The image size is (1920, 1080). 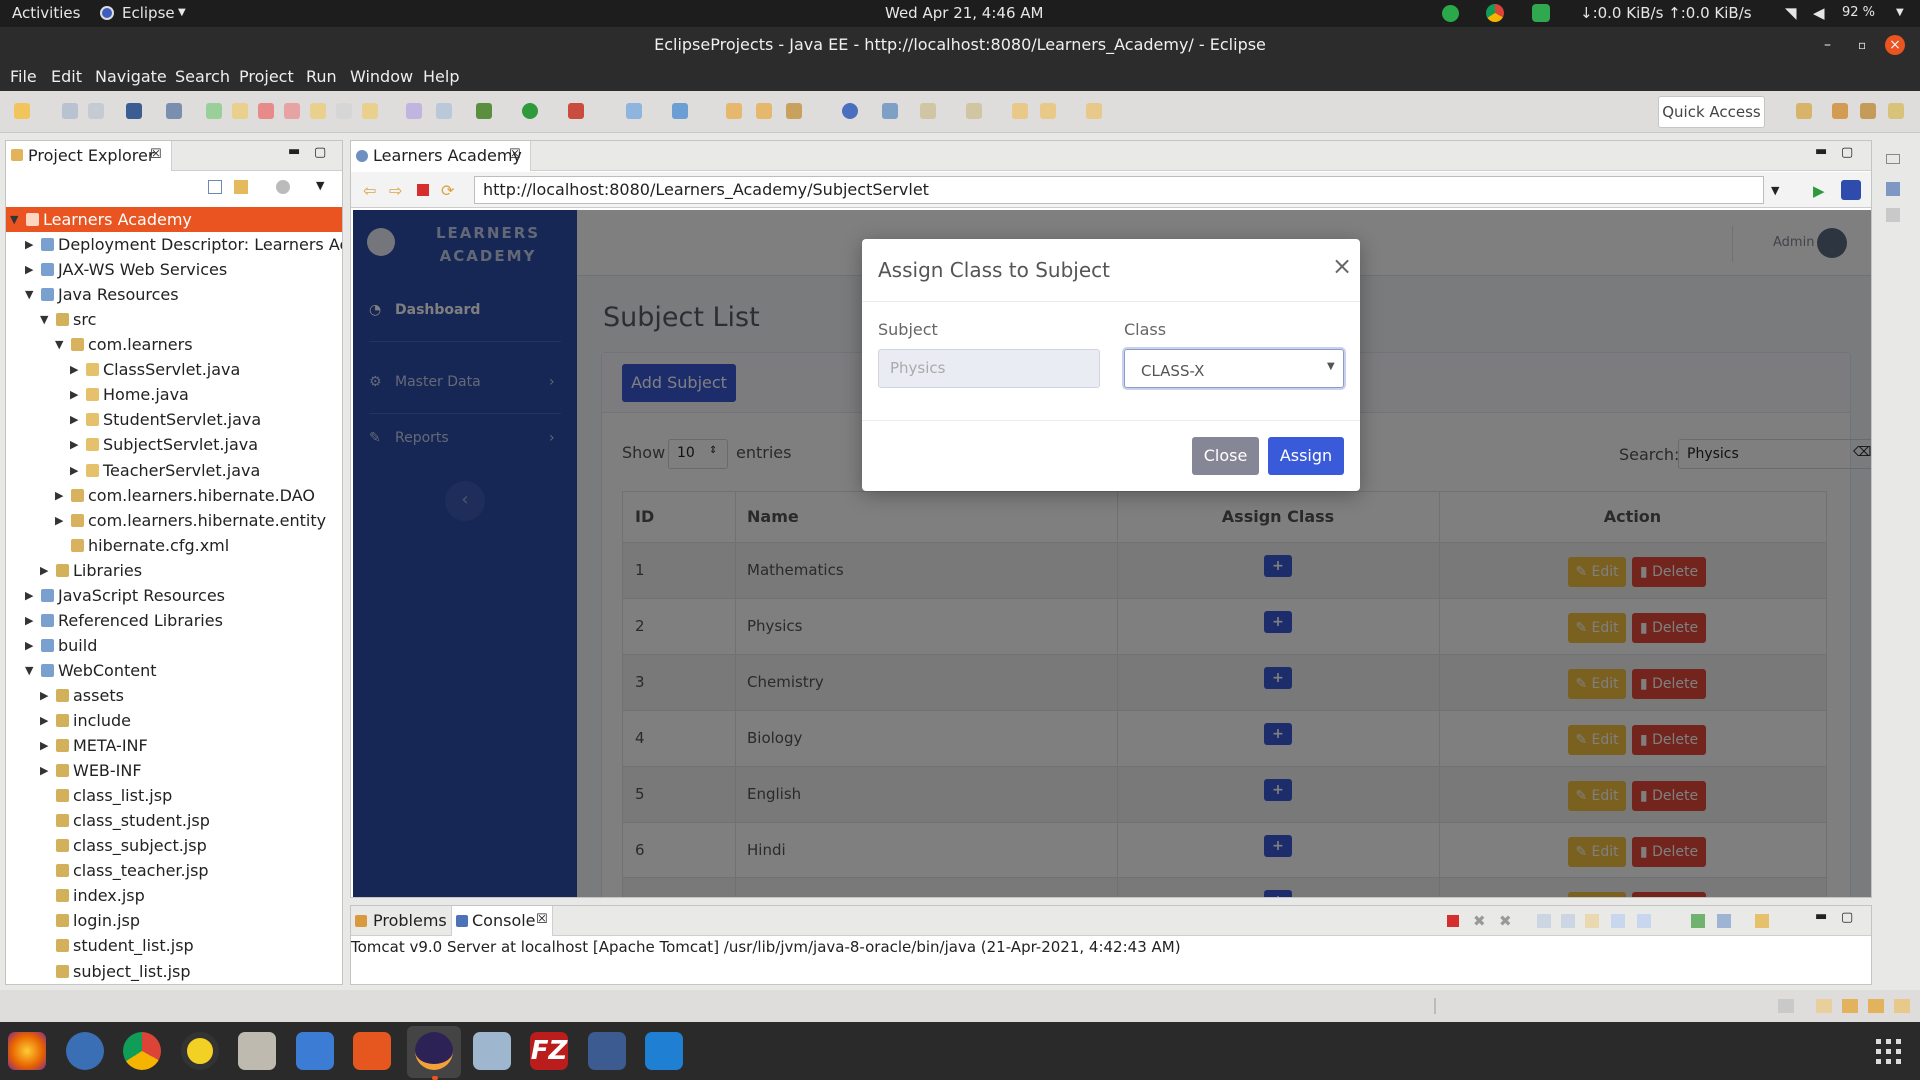 I want to click on go-icon: ▶, so click(x=1819, y=191).